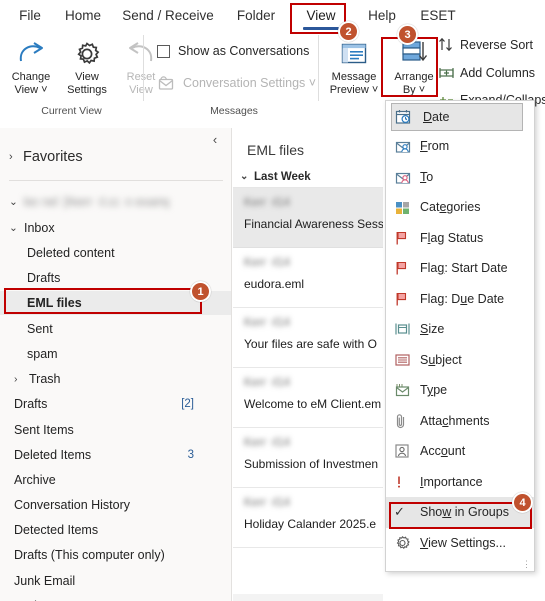 This screenshot has width=545, height=601. What do you see at coordinates (406, 146) in the screenshot?
I see `from-icon` at bounding box center [406, 146].